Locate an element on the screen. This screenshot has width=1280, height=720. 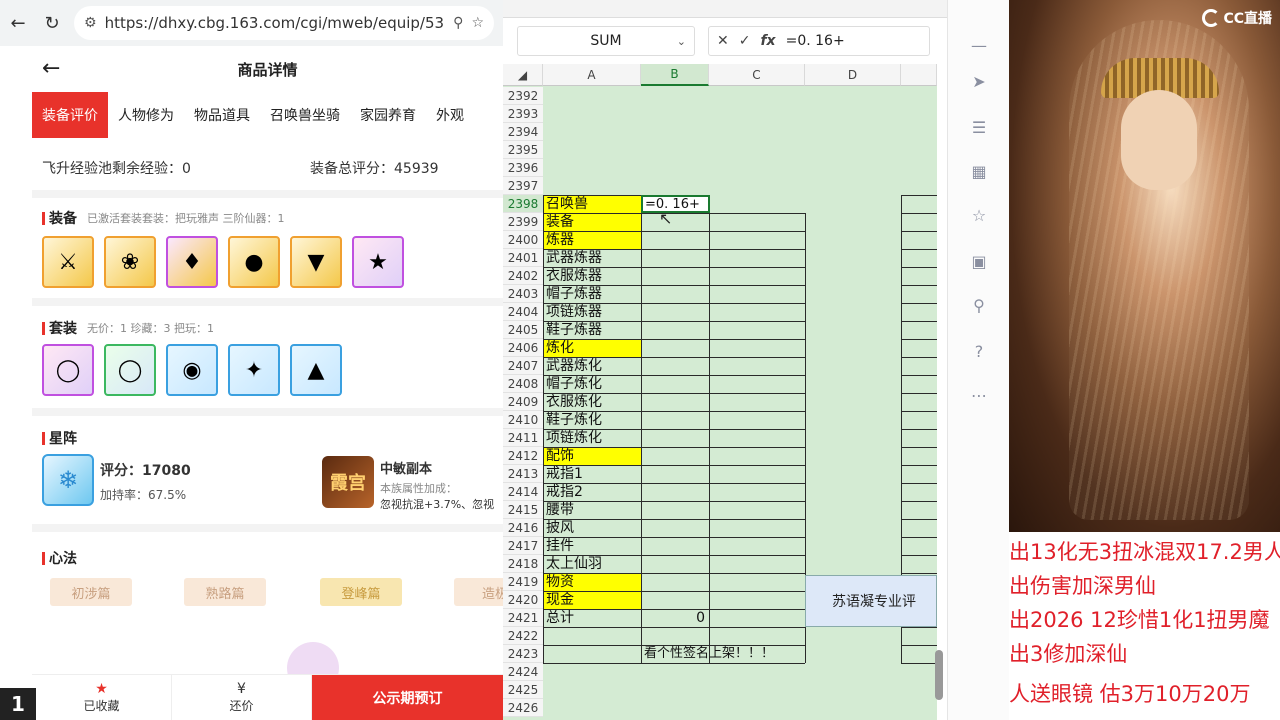
help-icon: ? is located at coordinates (979, 351).